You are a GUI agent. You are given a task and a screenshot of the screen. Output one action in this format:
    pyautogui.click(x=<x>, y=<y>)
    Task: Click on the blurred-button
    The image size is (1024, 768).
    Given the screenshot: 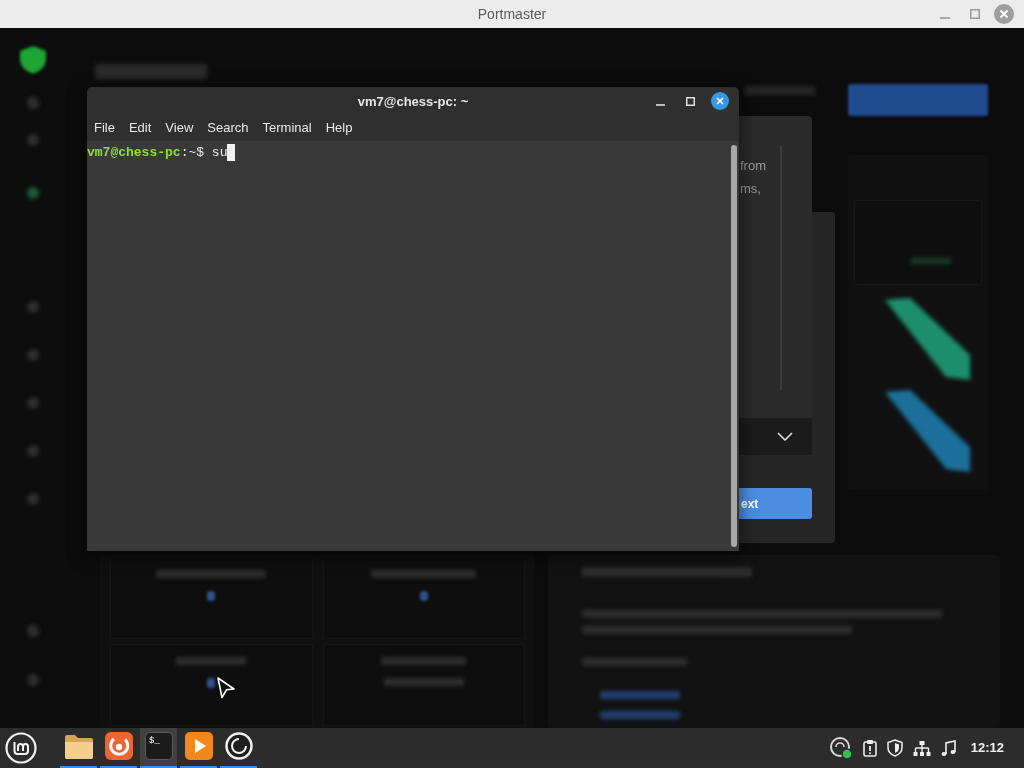 What is the action you would take?
    pyautogui.click(x=918, y=100)
    